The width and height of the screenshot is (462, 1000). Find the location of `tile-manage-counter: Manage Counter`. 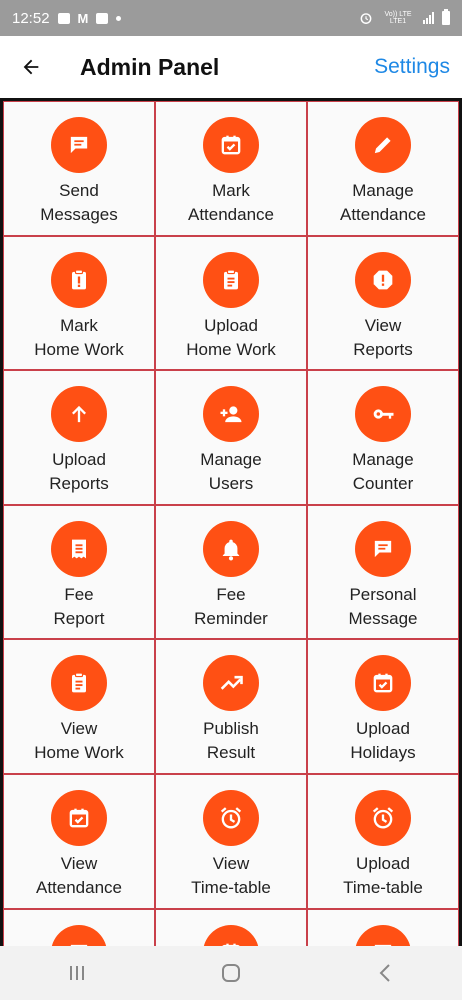

tile-manage-counter: Manage Counter is located at coordinates (383, 437).